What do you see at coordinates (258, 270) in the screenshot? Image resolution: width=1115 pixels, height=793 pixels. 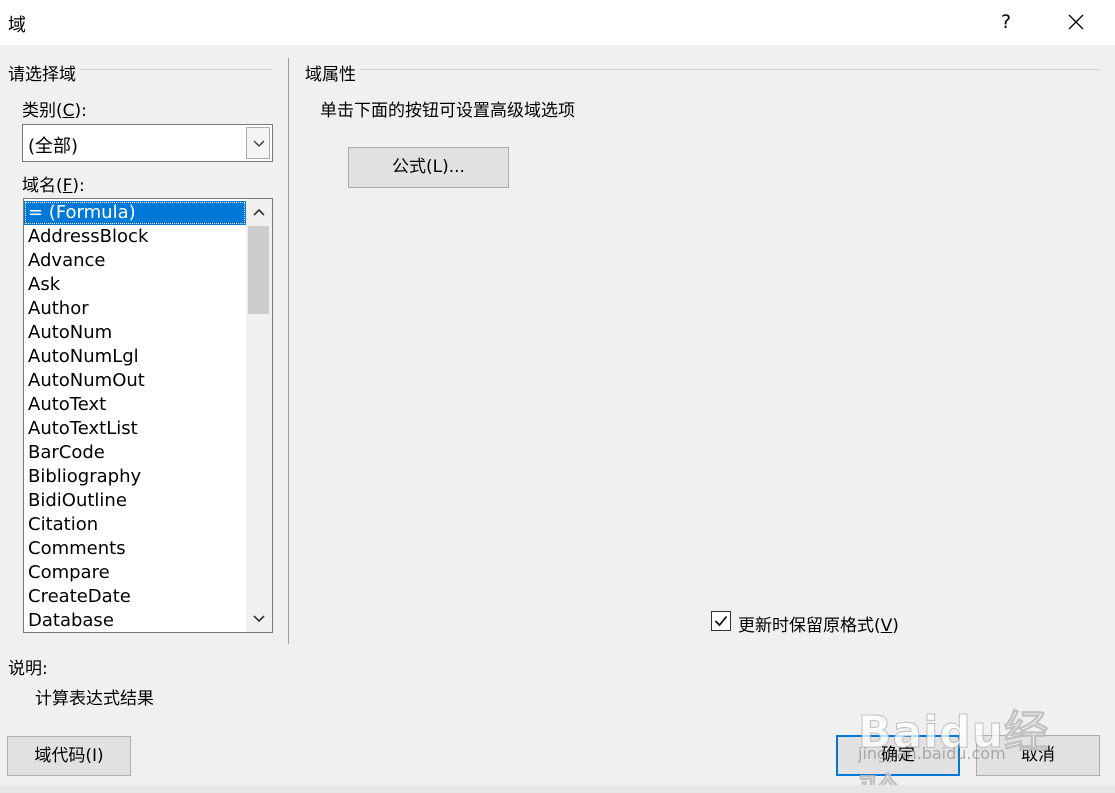 I see `scroll-thumb` at bounding box center [258, 270].